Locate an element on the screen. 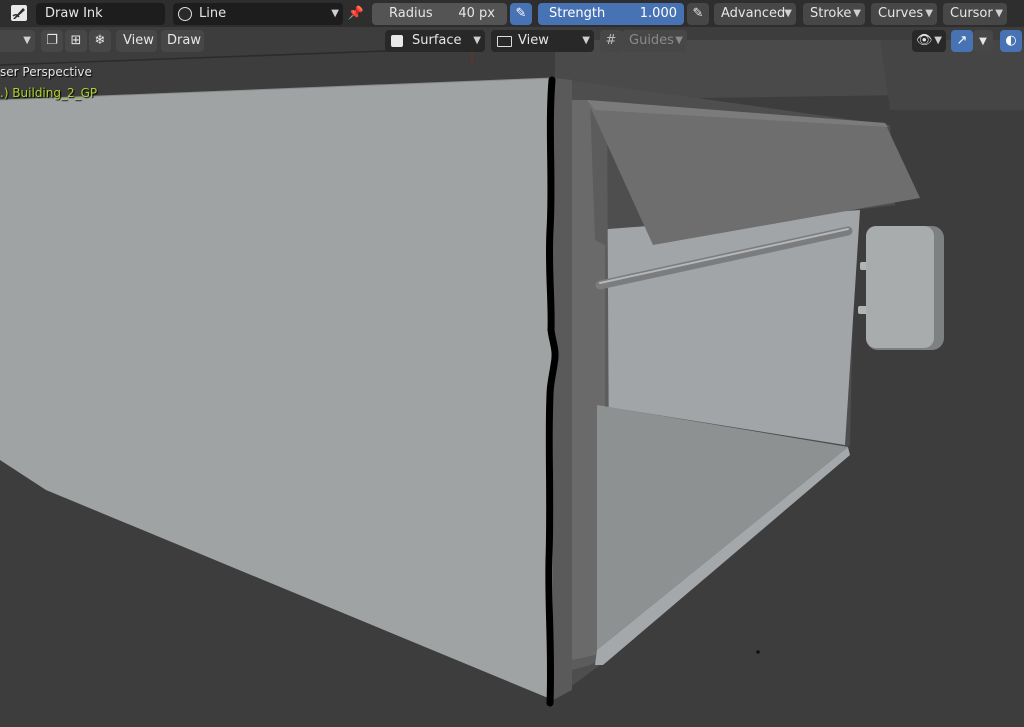 This screenshot has height=727, width=1024. multiframe-icon: ❐ is located at coordinates (52, 41).